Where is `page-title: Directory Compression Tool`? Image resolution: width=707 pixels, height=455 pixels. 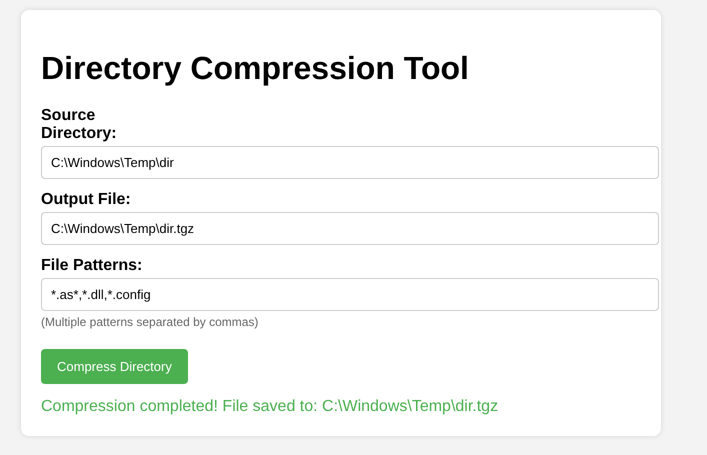 page-title: Directory Compression Tool is located at coordinates (255, 68).